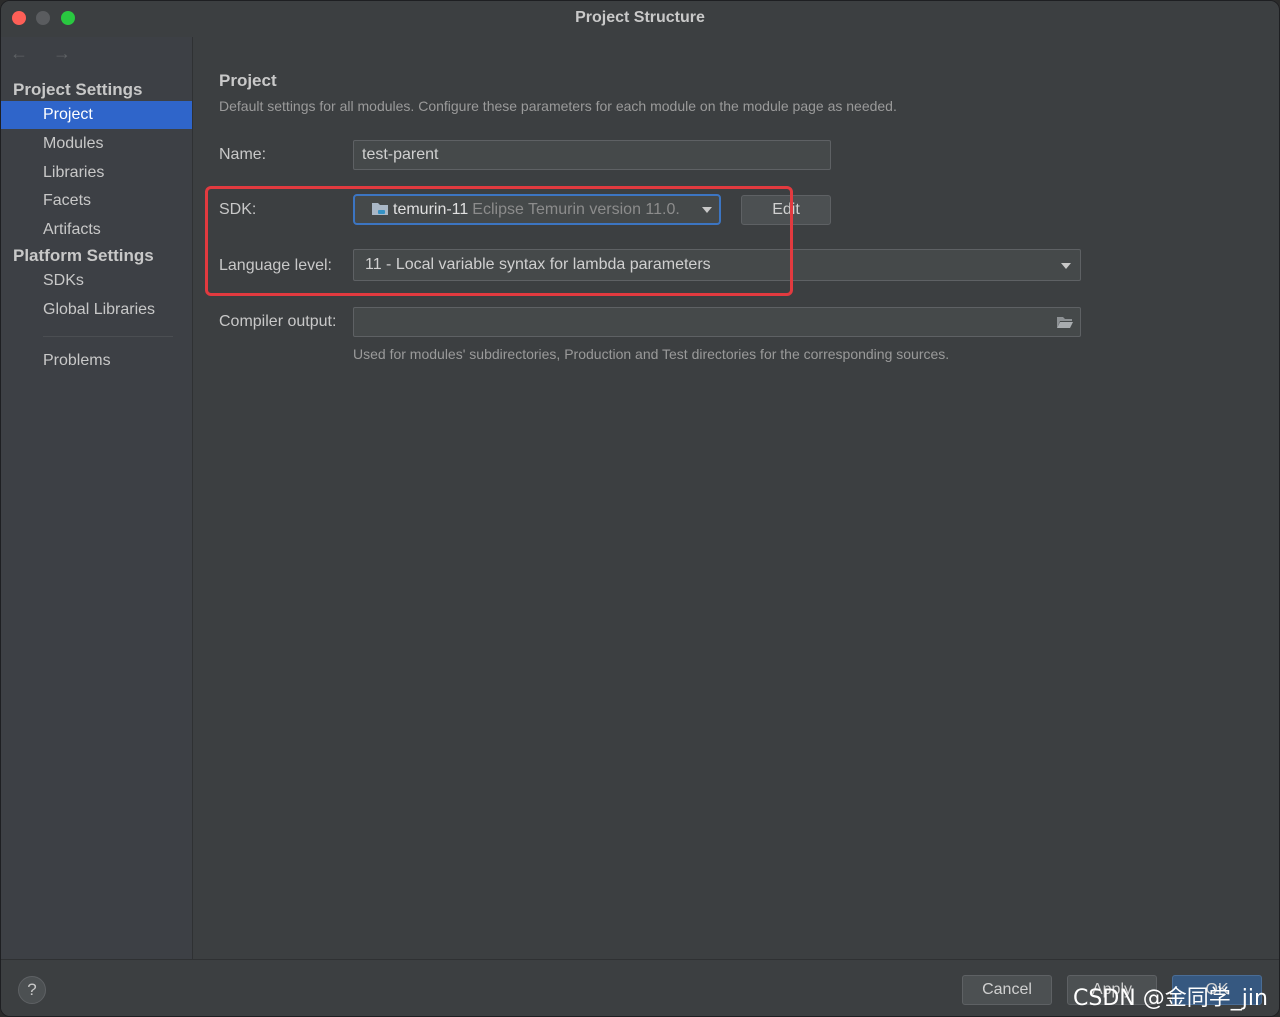 The height and width of the screenshot is (1017, 1280). I want to click on name-label: Name:, so click(243, 154).